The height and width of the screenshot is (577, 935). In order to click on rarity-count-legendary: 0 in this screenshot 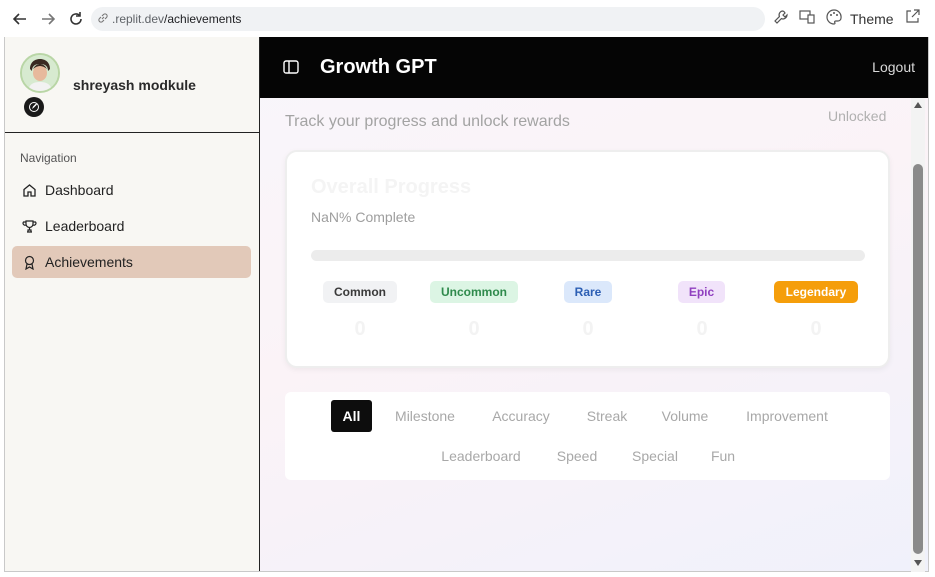, I will do `click(816, 329)`.